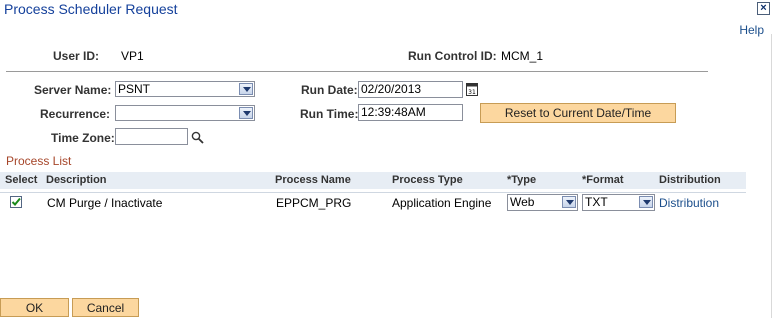  What do you see at coordinates (91, 9) in the screenshot?
I see `window-title: Process Scheduler Request` at bounding box center [91, 9].